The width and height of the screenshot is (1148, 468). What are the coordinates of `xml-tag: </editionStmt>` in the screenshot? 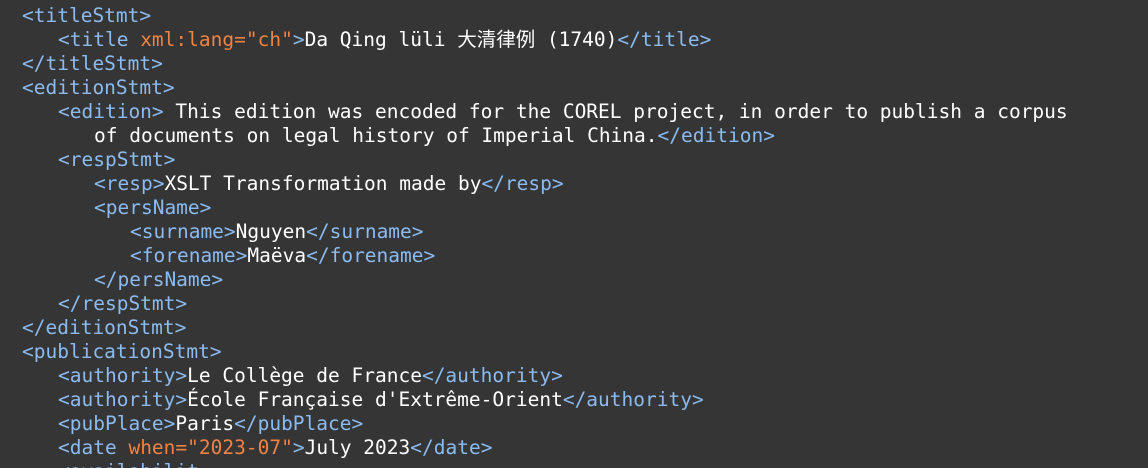 It's located at (104, 327).